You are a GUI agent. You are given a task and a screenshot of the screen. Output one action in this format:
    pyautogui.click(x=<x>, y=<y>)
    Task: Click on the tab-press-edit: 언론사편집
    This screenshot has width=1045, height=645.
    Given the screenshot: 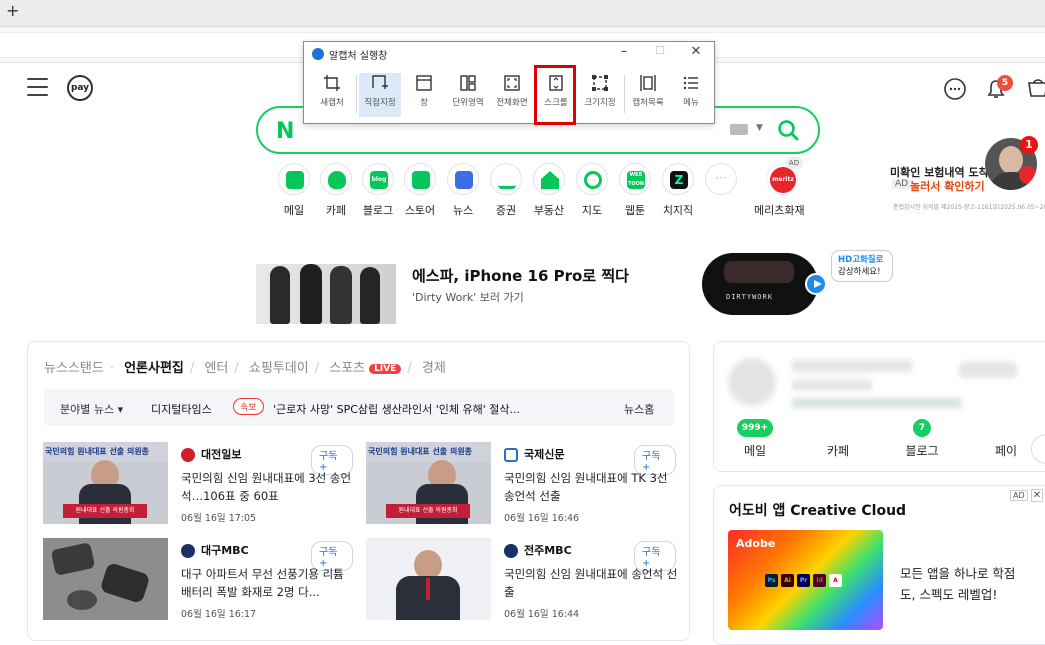 What is the action you would take?
    pyautogui.click(x=154, y=366)
    